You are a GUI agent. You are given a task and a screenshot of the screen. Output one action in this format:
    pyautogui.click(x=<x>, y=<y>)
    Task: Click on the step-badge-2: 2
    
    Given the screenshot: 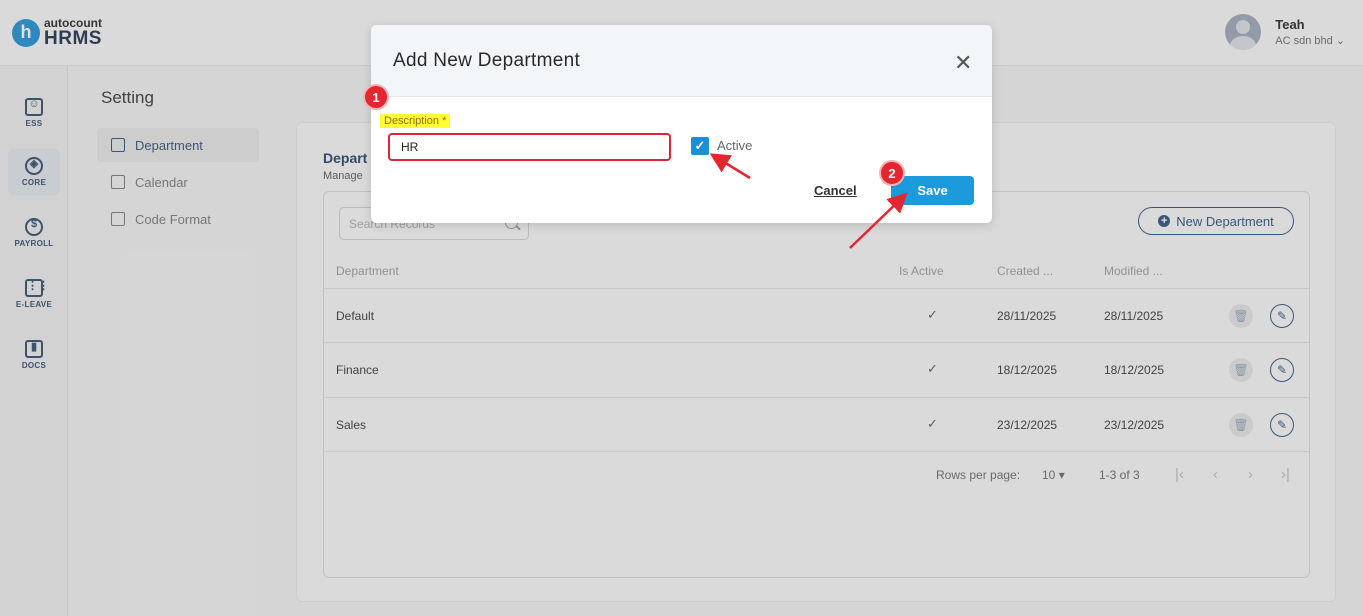 What is the action you would take?
    pyautogui.click(x=892, y=173)
    